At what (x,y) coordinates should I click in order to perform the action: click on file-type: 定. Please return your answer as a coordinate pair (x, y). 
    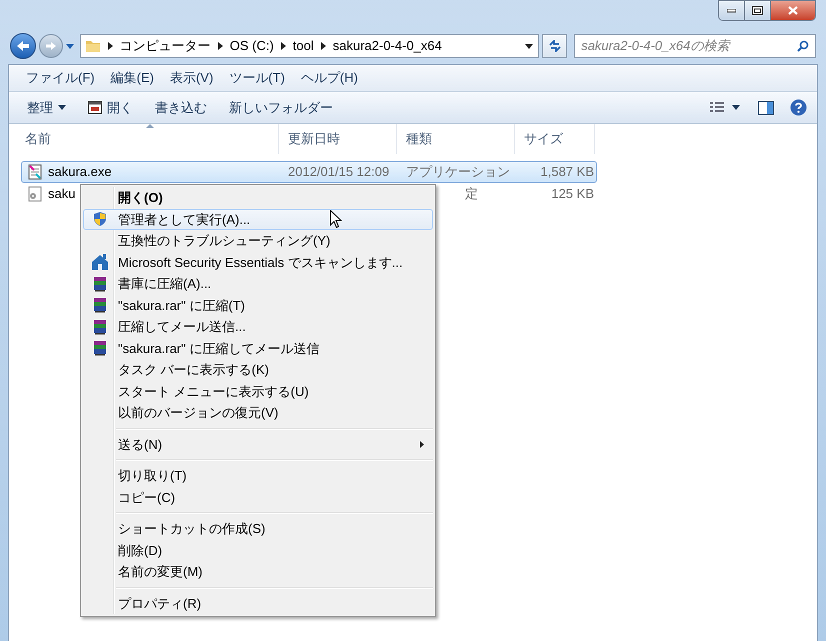
    Looking at the image, I should click on (471, 194).